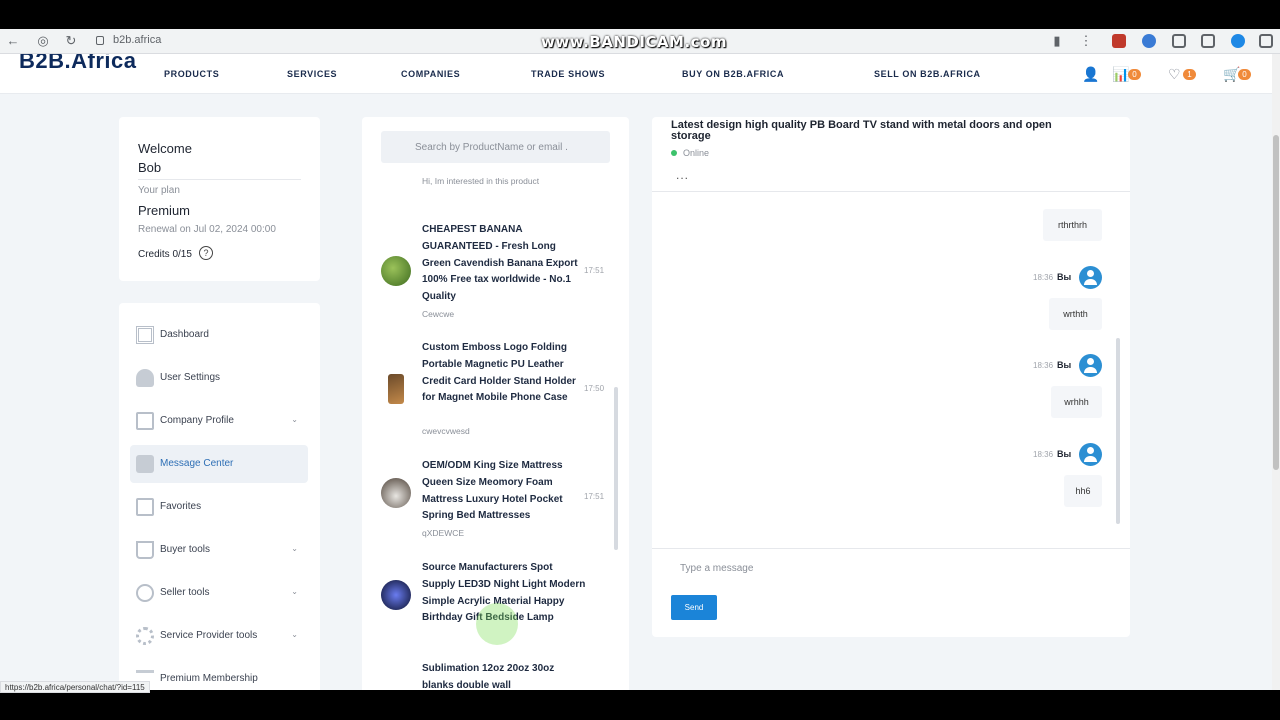 This screenshot has height=720, width=1280. What do you see at coordinates (165, 254) in the screenshot?
I see `credits-count: Credits 0/15` at bounding box center [165, 254].